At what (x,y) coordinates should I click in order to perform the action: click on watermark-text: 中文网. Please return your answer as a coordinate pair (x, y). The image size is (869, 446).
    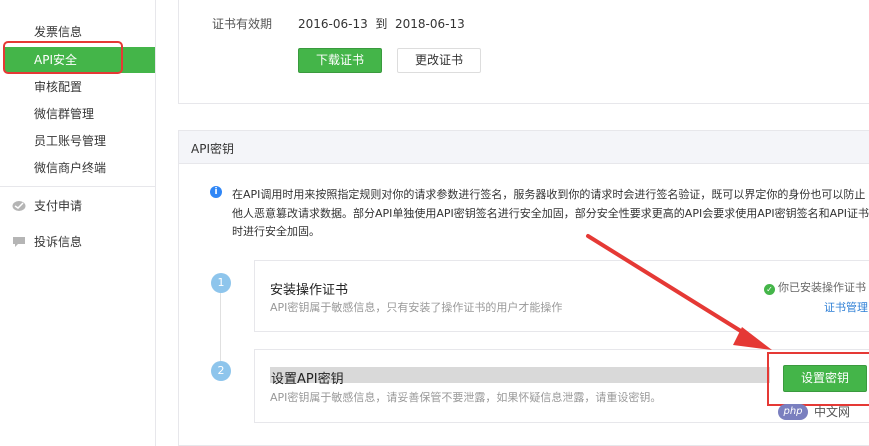
    Looking at the image, I should click on (832, 412).